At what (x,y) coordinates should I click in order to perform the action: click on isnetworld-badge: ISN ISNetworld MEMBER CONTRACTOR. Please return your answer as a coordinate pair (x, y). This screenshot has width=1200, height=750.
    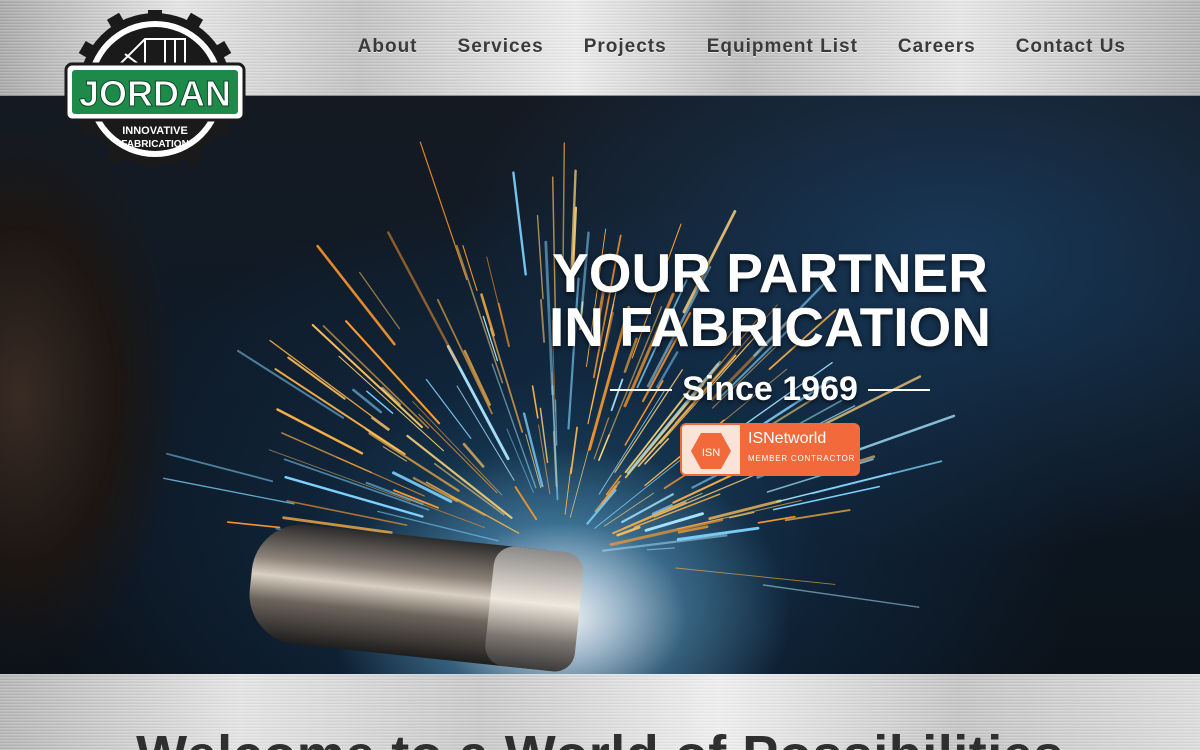
    Looking at the image, I should click on (770, 449).